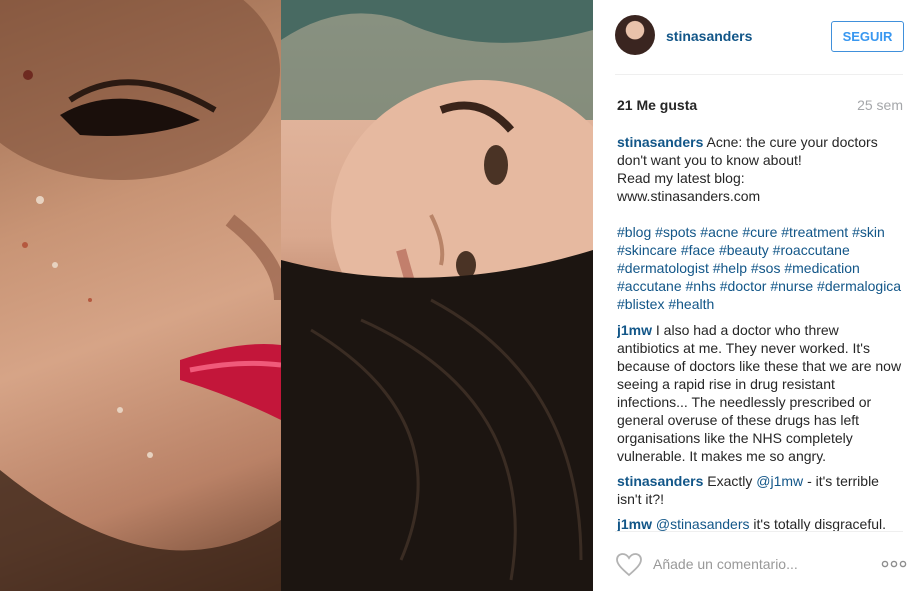  What do you see at coordinates (730, 268) in the screenshot?
I see `hashtag-link: #help` at bounding box center [730, 268].